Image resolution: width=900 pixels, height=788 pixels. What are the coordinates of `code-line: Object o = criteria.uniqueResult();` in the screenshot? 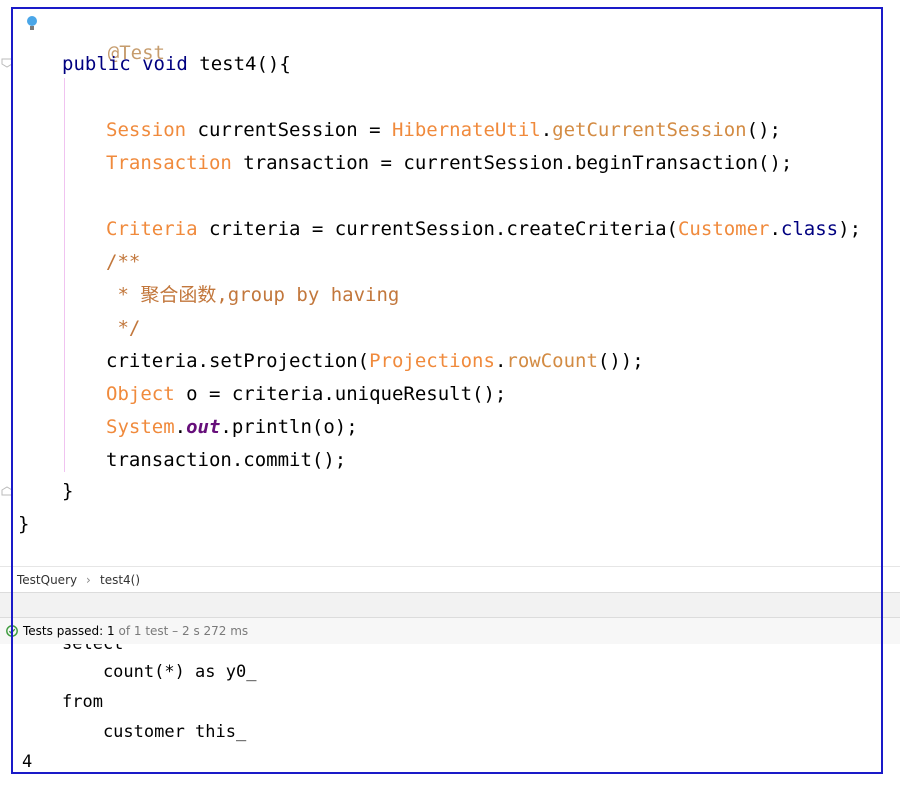 It's located at (306, 394).